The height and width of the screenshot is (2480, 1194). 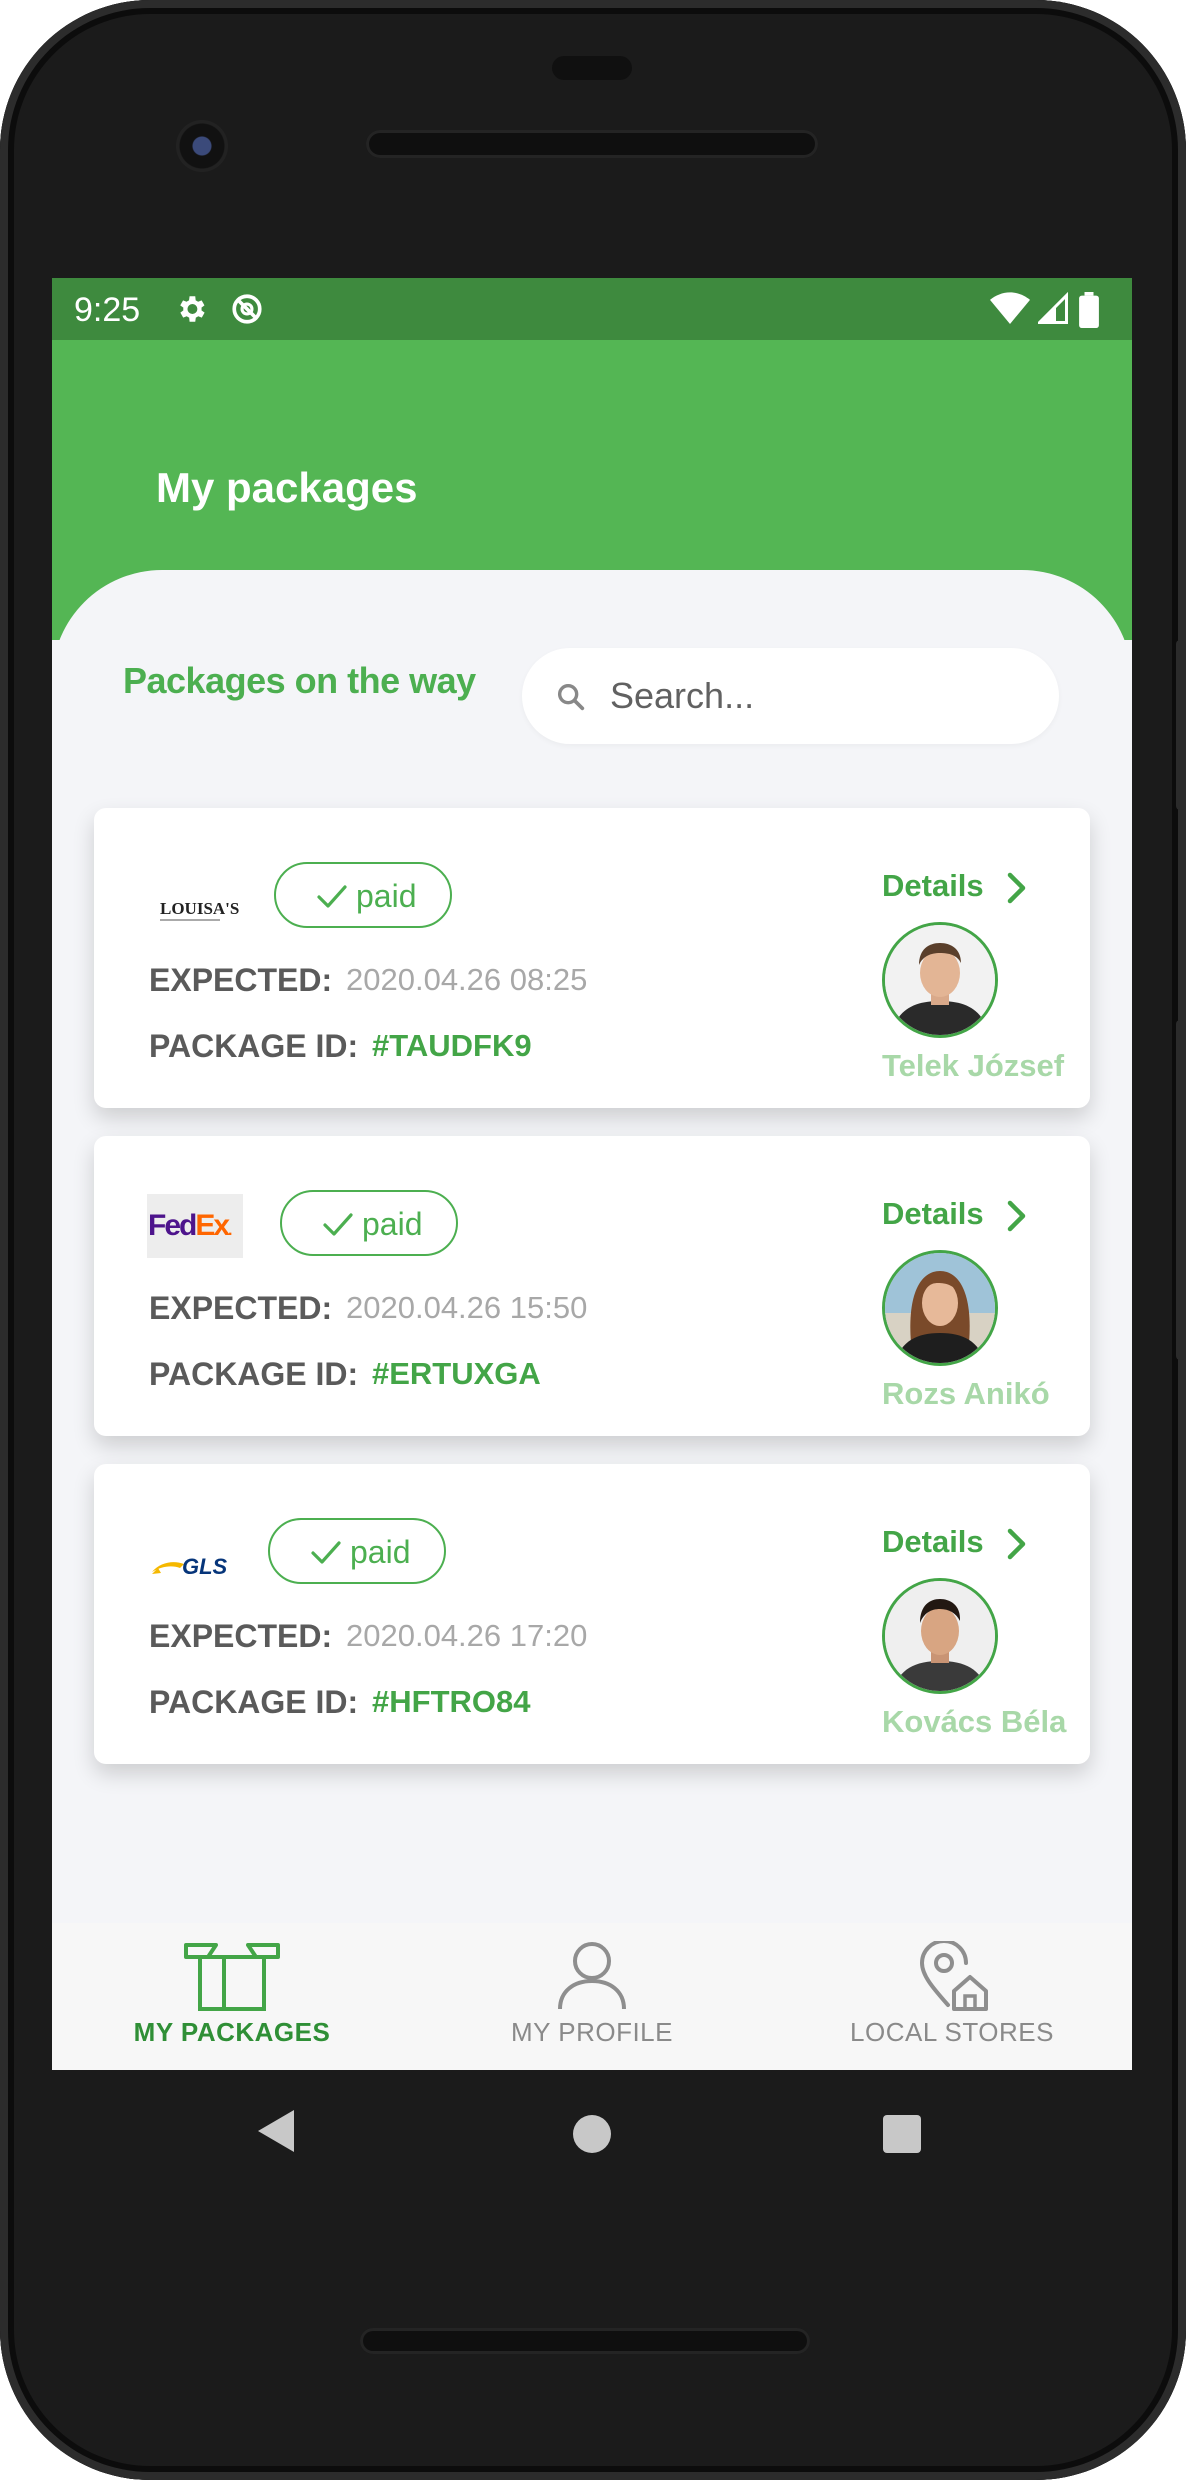 I want to click on system-home-icon, so click(x=592, y=2134).